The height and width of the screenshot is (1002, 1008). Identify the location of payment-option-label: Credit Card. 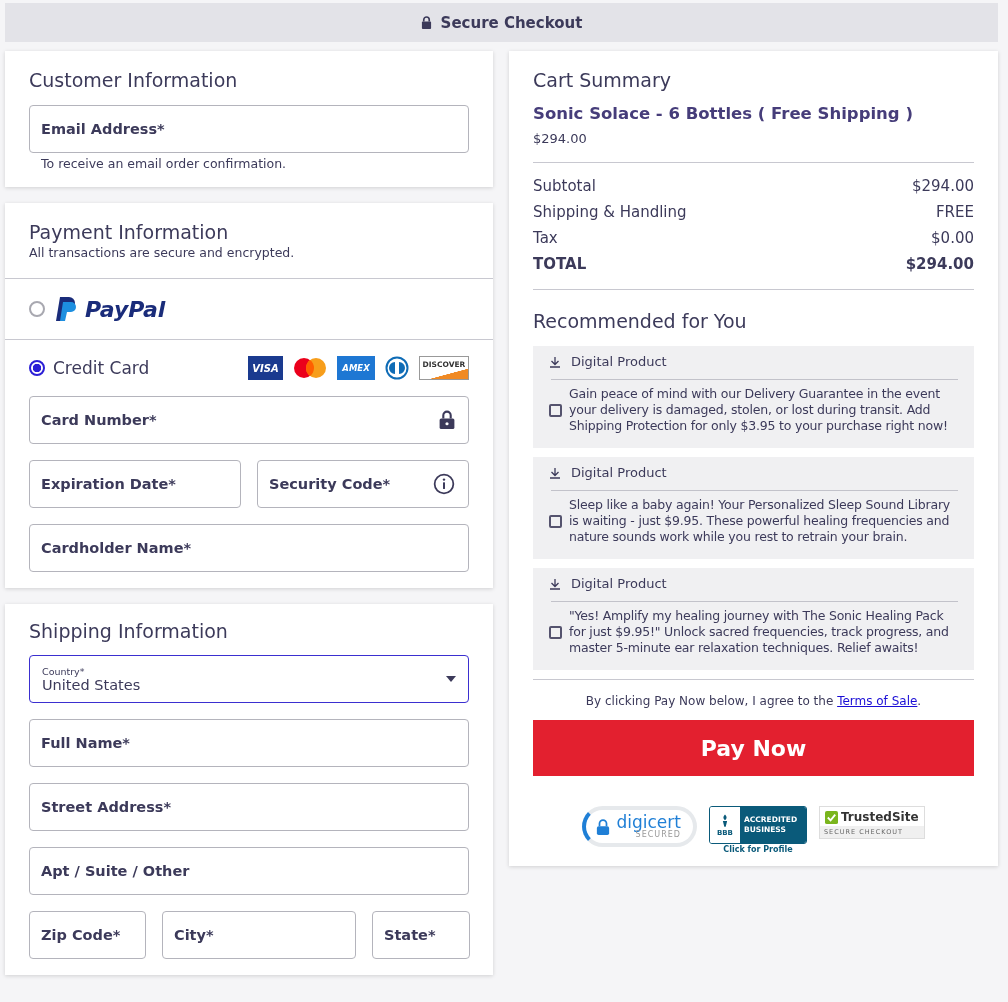
(101, 368).